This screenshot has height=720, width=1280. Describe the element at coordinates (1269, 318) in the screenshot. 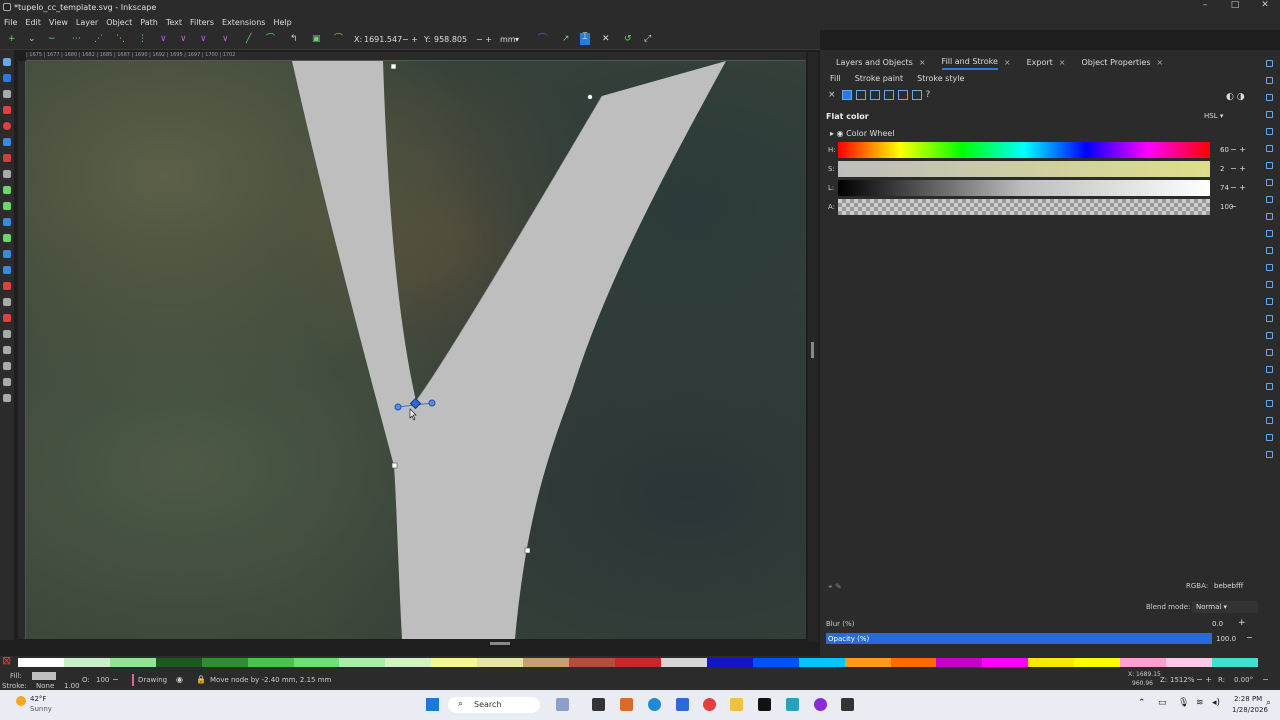

I see `clone-icon` at that location.